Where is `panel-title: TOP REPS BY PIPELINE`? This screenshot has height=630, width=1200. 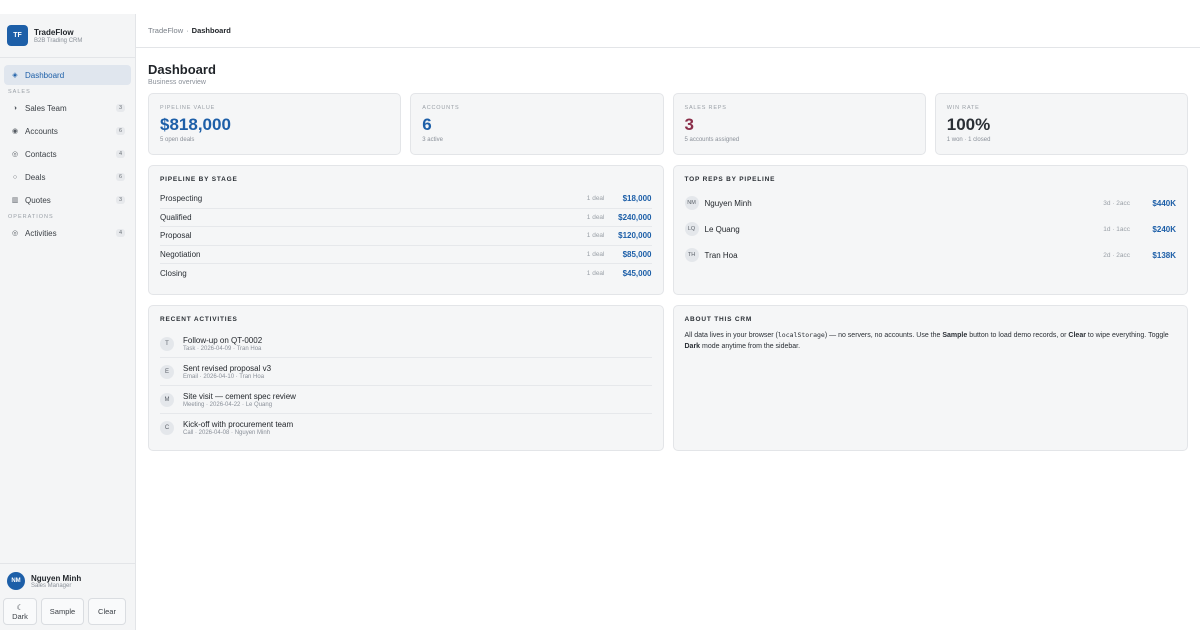 panel-title: TOP REPS BY PIPELINE is located at coordinates (730, 179).